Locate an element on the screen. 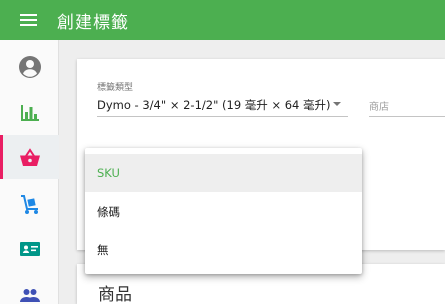  sidebar-item-contacts is located at coordinates (29, 248).